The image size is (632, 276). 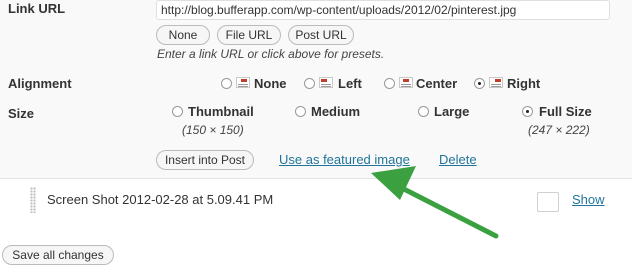 I want to click on size-thumbnail-radio, so click(x=177, y=111).